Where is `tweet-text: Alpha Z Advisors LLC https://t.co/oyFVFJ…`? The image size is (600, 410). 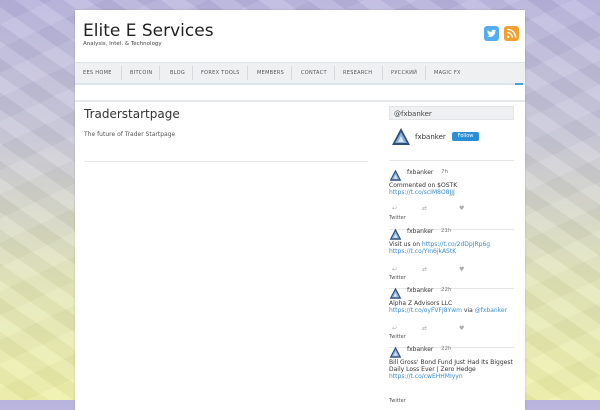
tweet-text: Alpha Z Advisors LLC https://t.co/oyFVFJ… is located at coordinates (454, 307).